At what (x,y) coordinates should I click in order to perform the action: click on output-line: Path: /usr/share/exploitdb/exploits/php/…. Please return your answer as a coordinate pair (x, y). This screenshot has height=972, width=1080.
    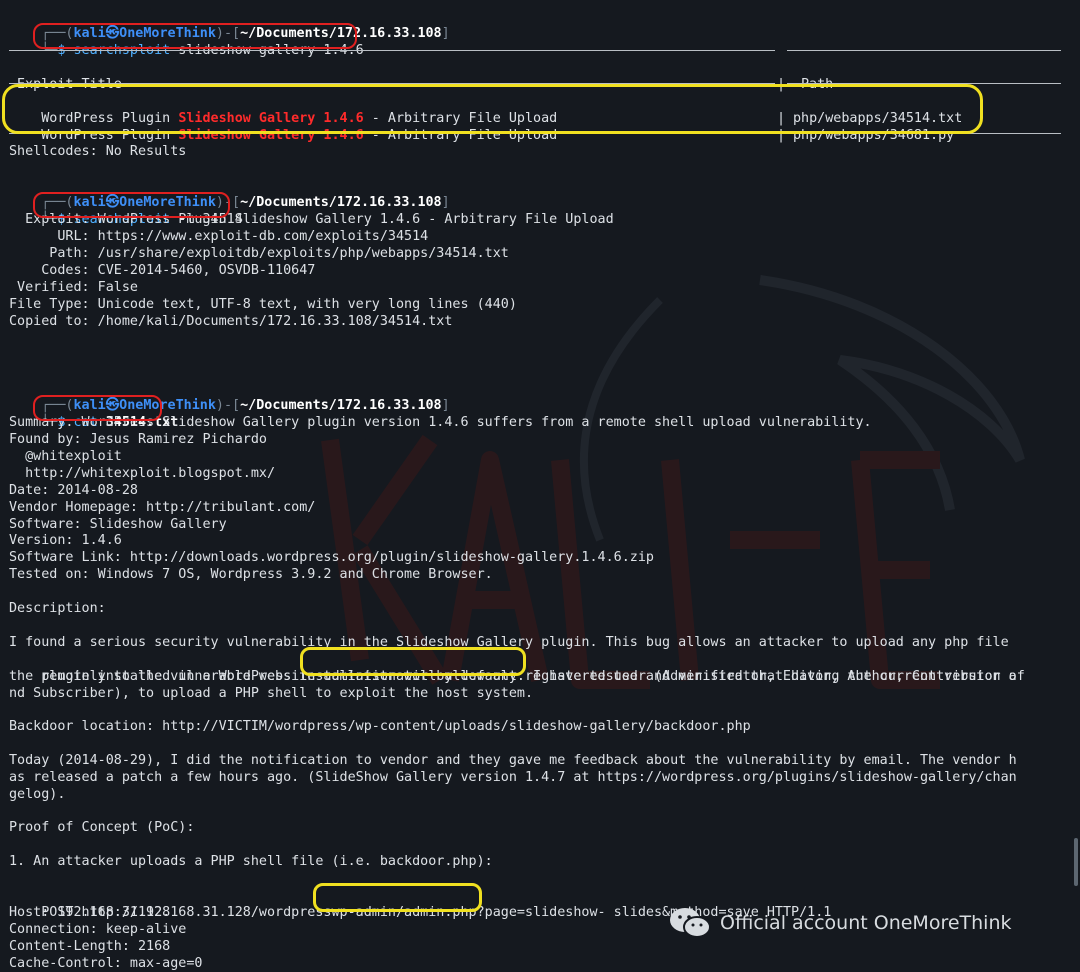
    Looking at the image, I should click on (259, 253).